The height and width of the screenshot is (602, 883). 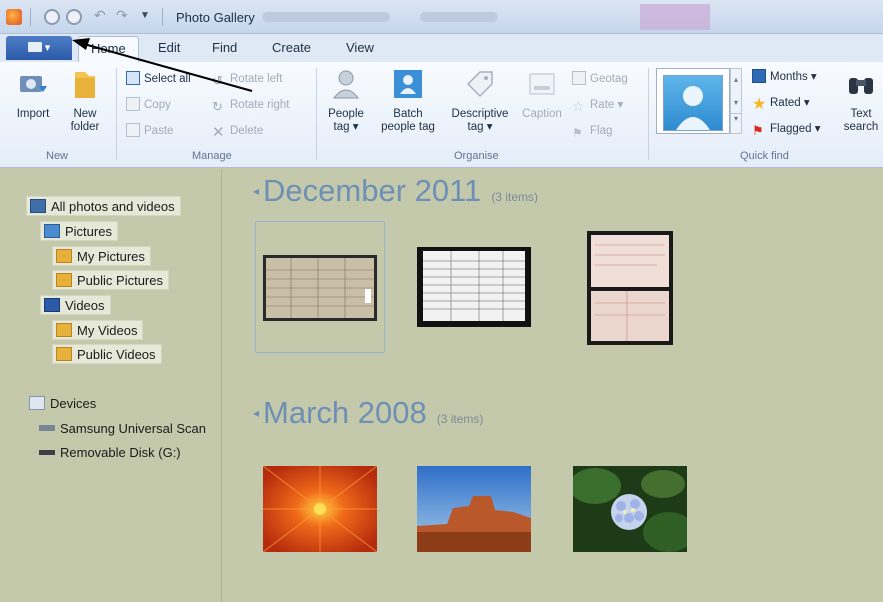 I want to click on group-count: (3 items), so click(x=514, y=197).